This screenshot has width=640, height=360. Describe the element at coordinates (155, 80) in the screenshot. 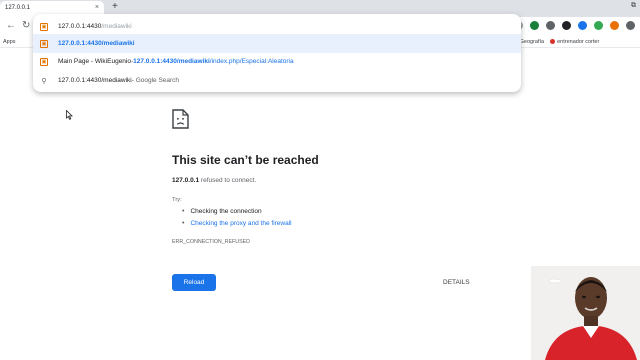

I see `search-suffix: - Google Search` at that location.